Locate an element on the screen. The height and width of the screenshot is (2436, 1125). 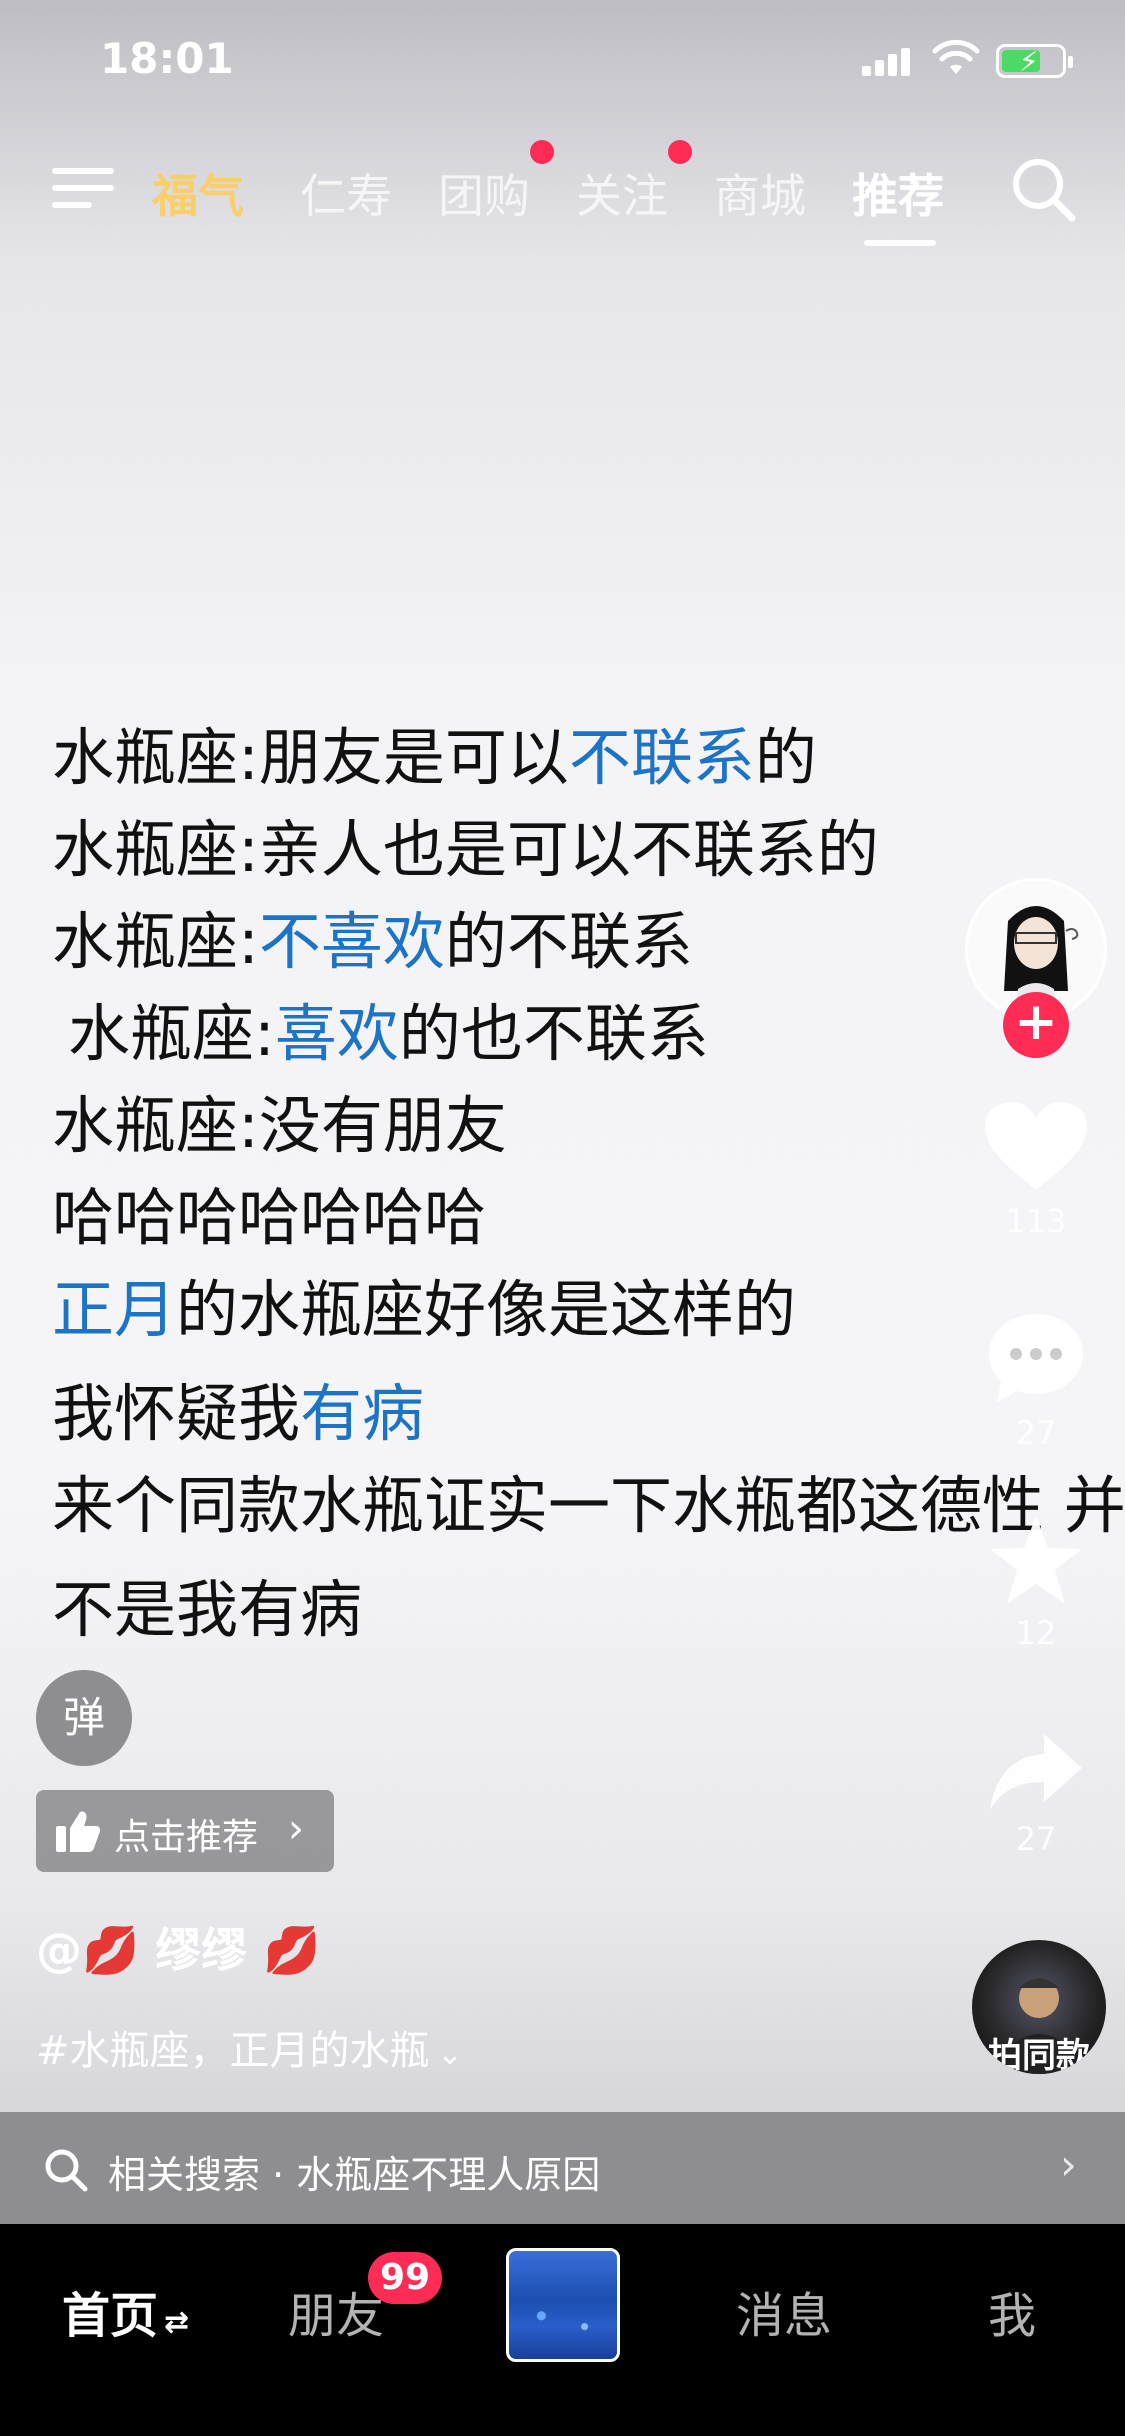
recommend-button: 点击推荐 › is located at coordinates (185, 1831).